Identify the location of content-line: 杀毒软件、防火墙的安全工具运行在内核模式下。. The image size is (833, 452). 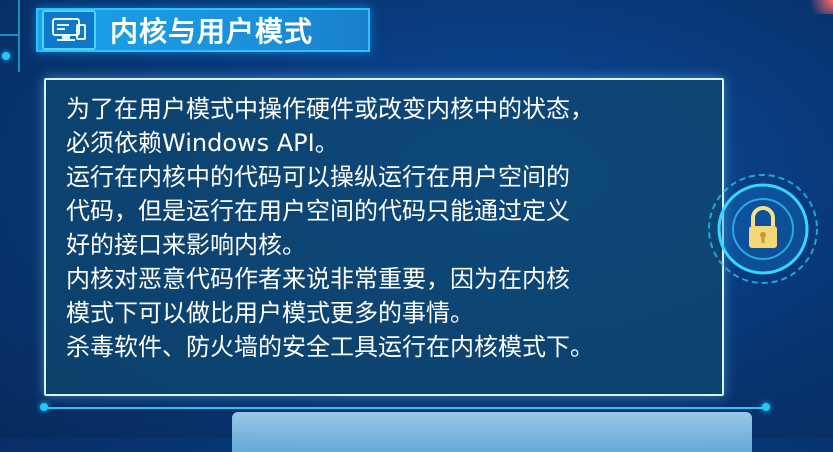
(330, 347).